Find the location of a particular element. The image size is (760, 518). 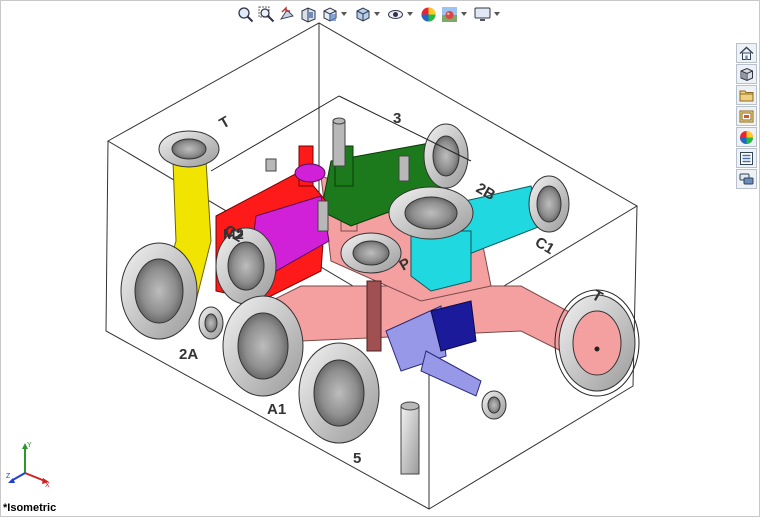

port-label: T is located at coordinates (225, 122).